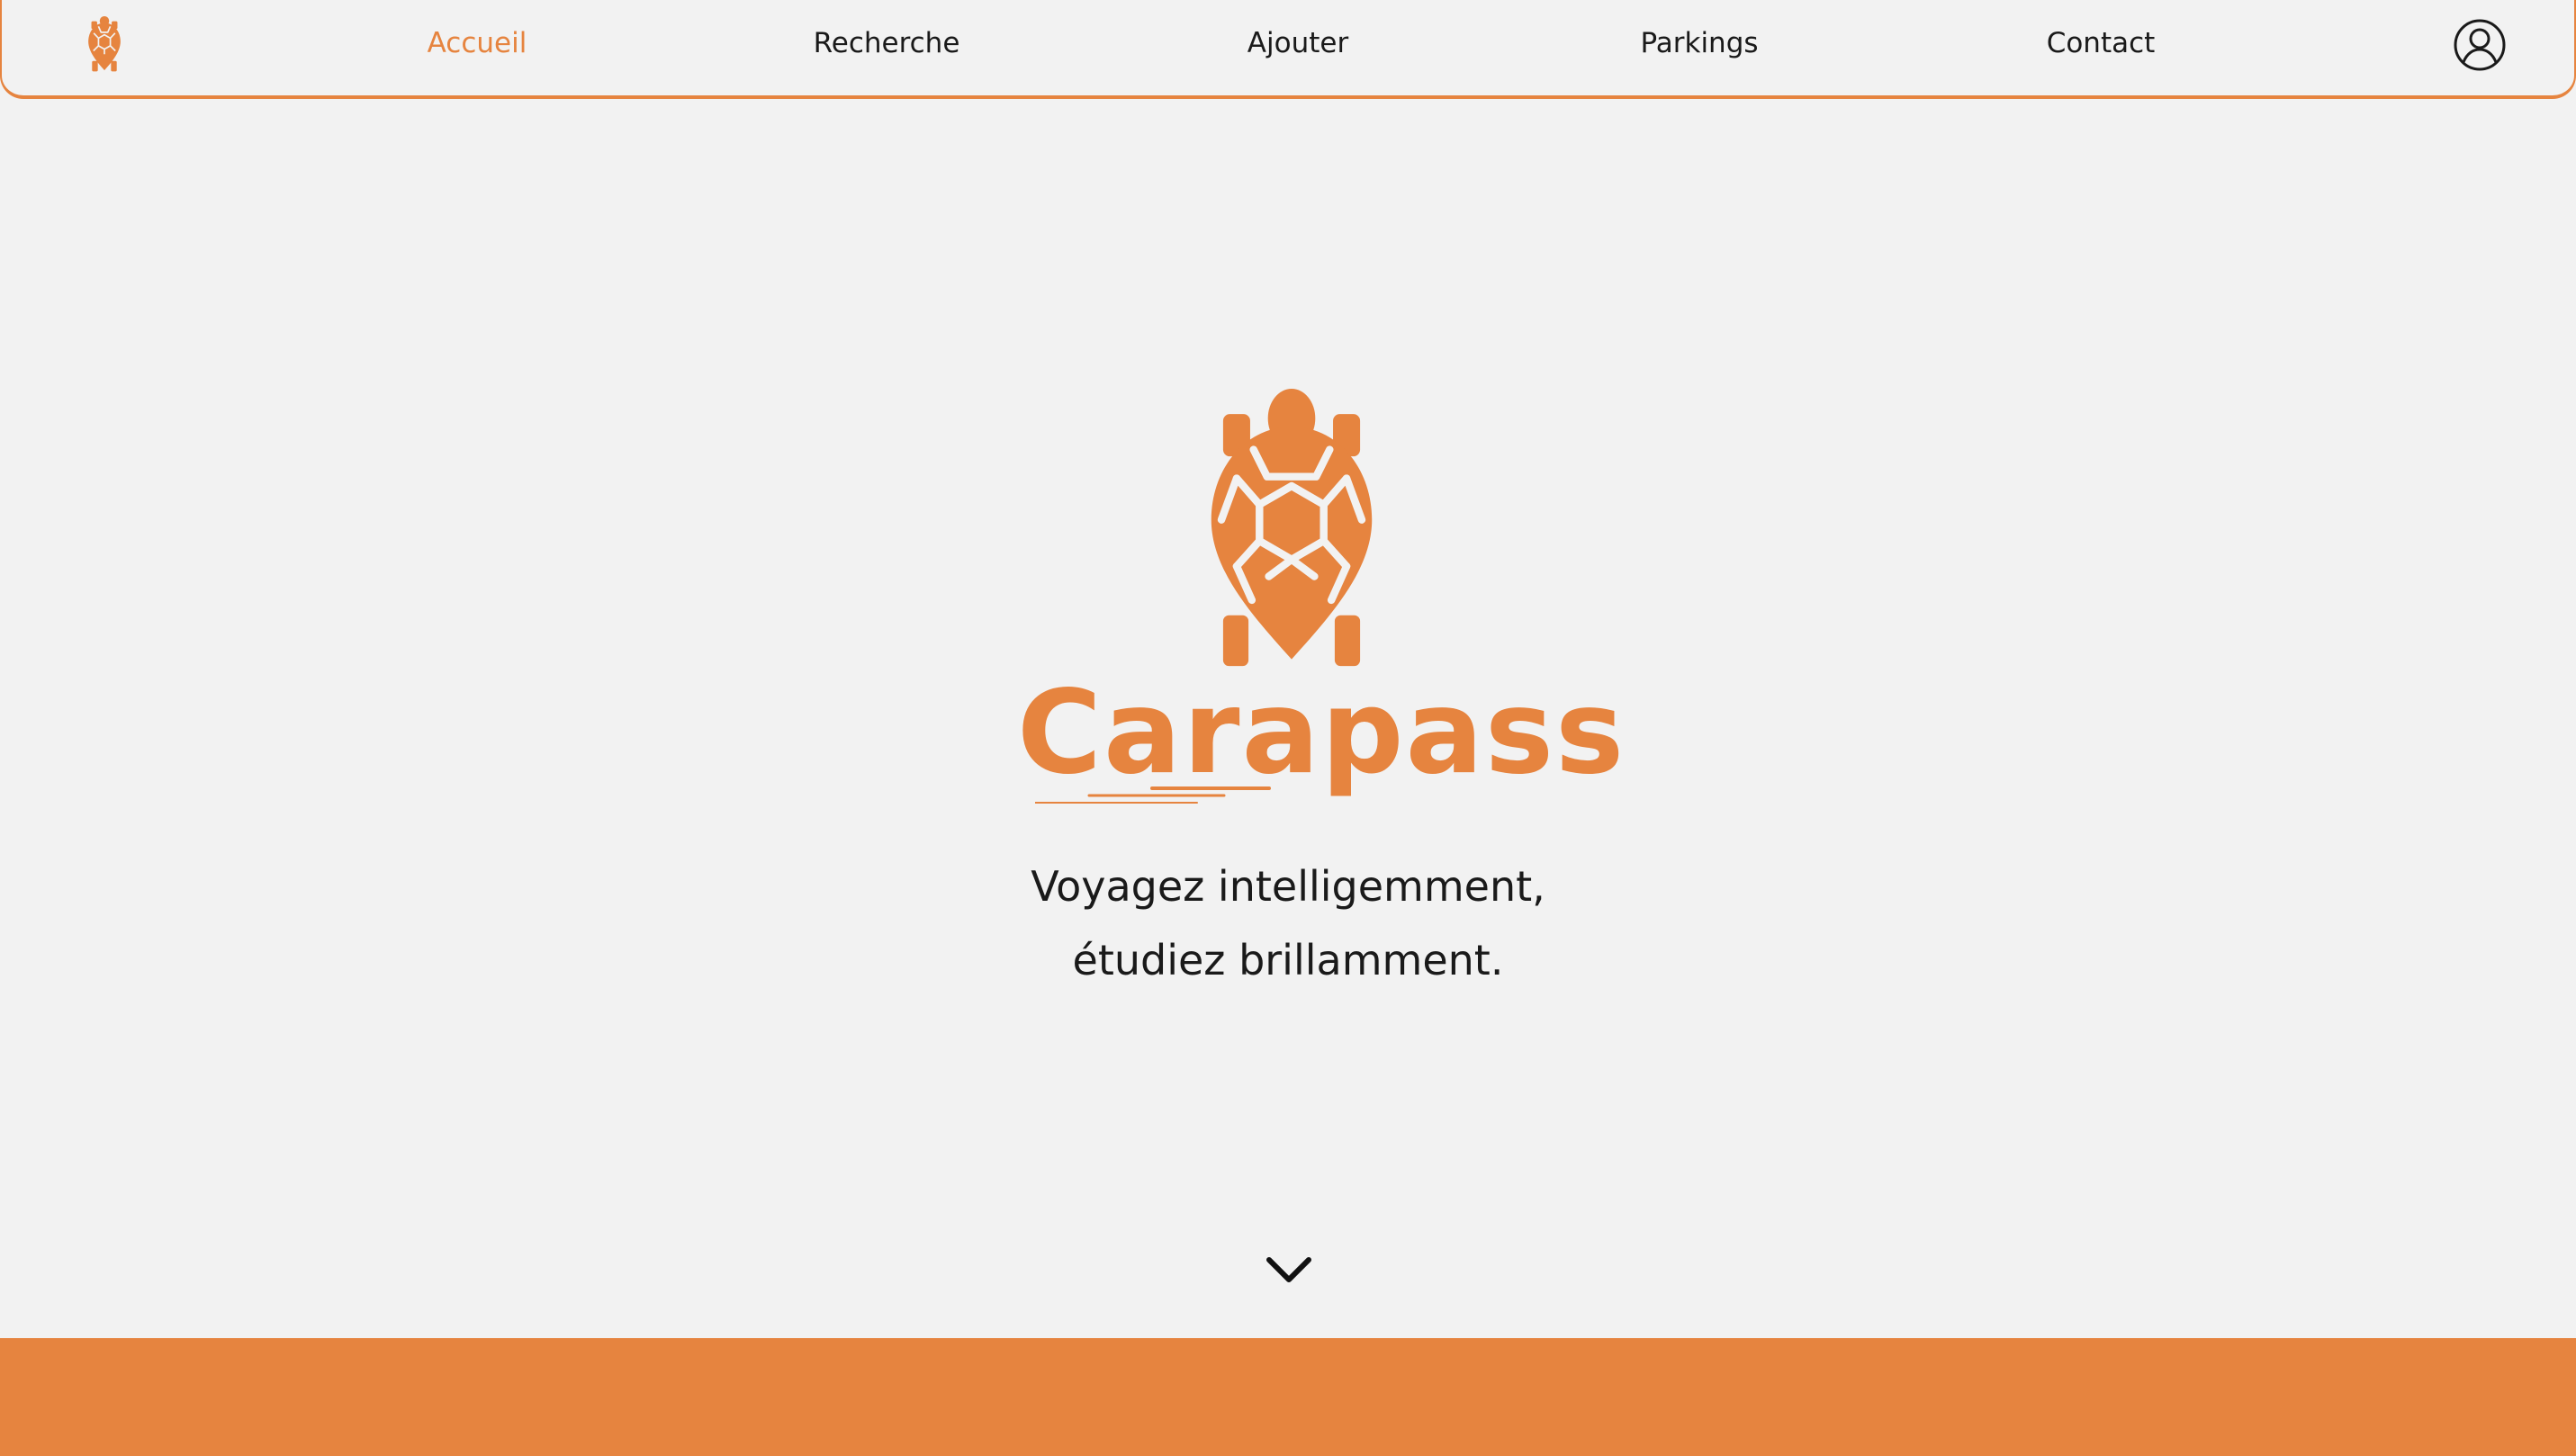  What do you see at coordinates (1153, 795) in the screenshot?
I see `speed-lines-decoration` at bounding box center [1153, 795].